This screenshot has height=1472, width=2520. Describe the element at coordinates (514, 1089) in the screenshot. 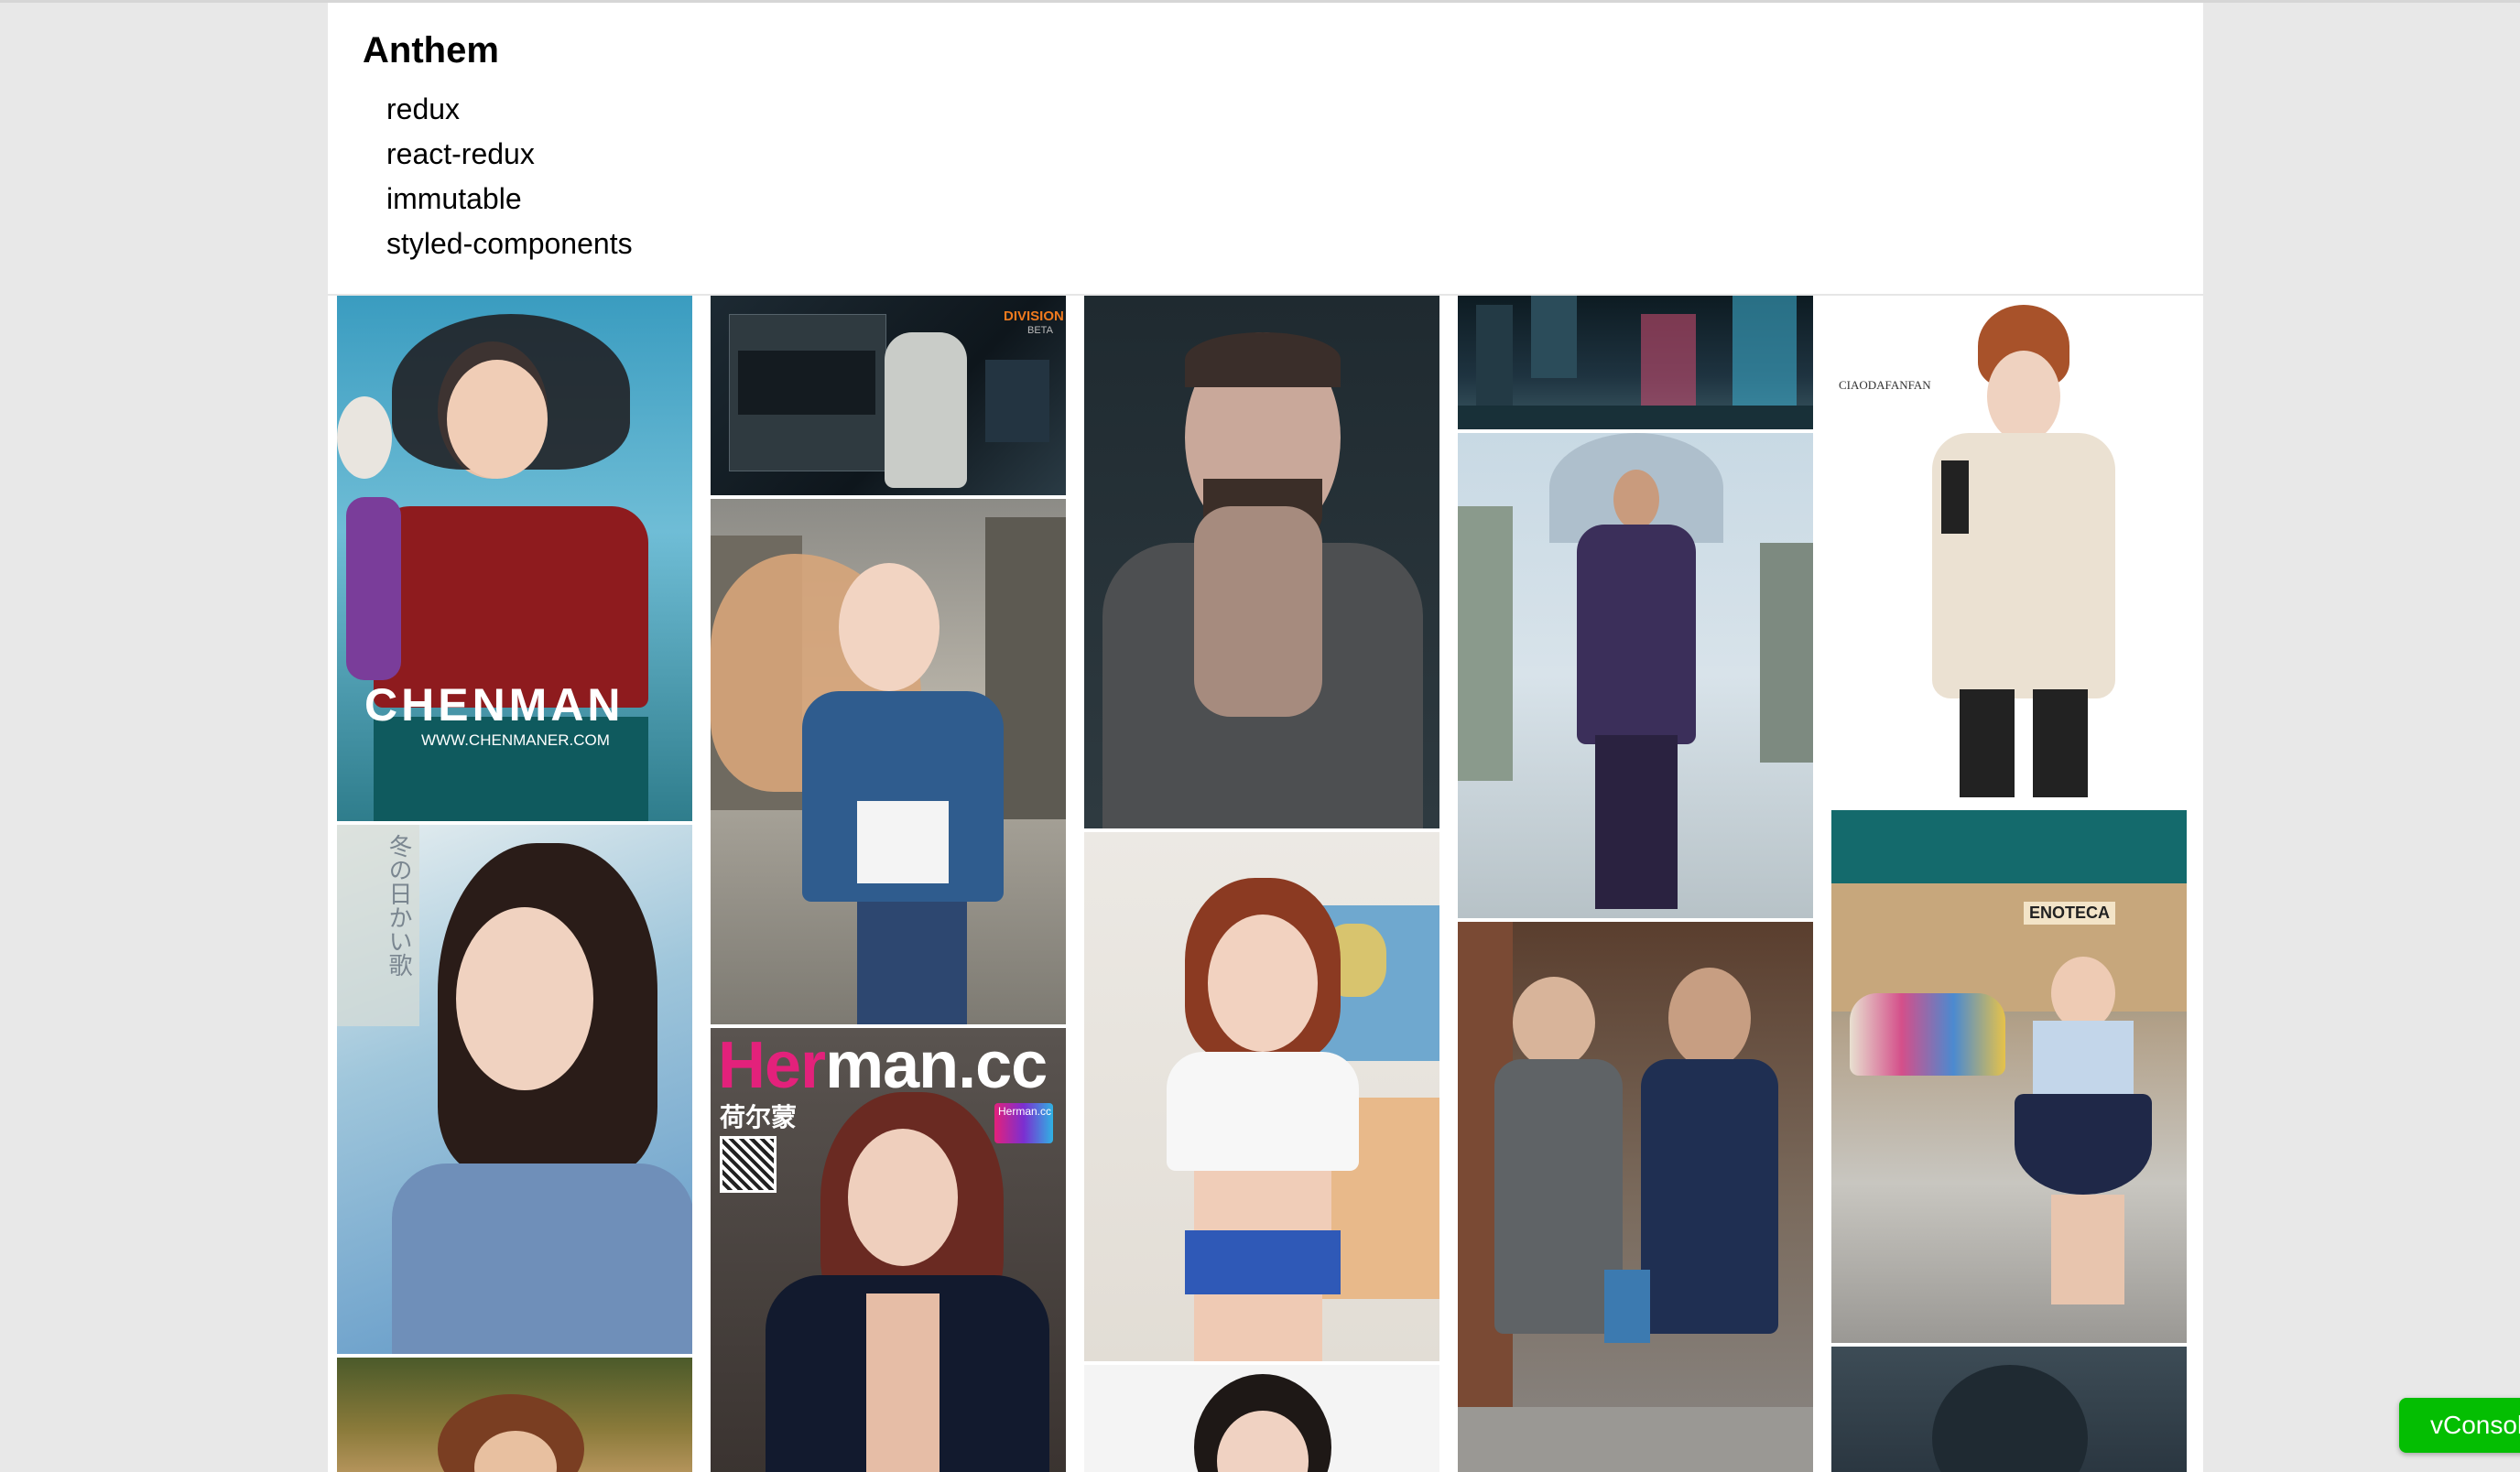

I see `photo-card-japanese: 冬の日かい歌` at that location.